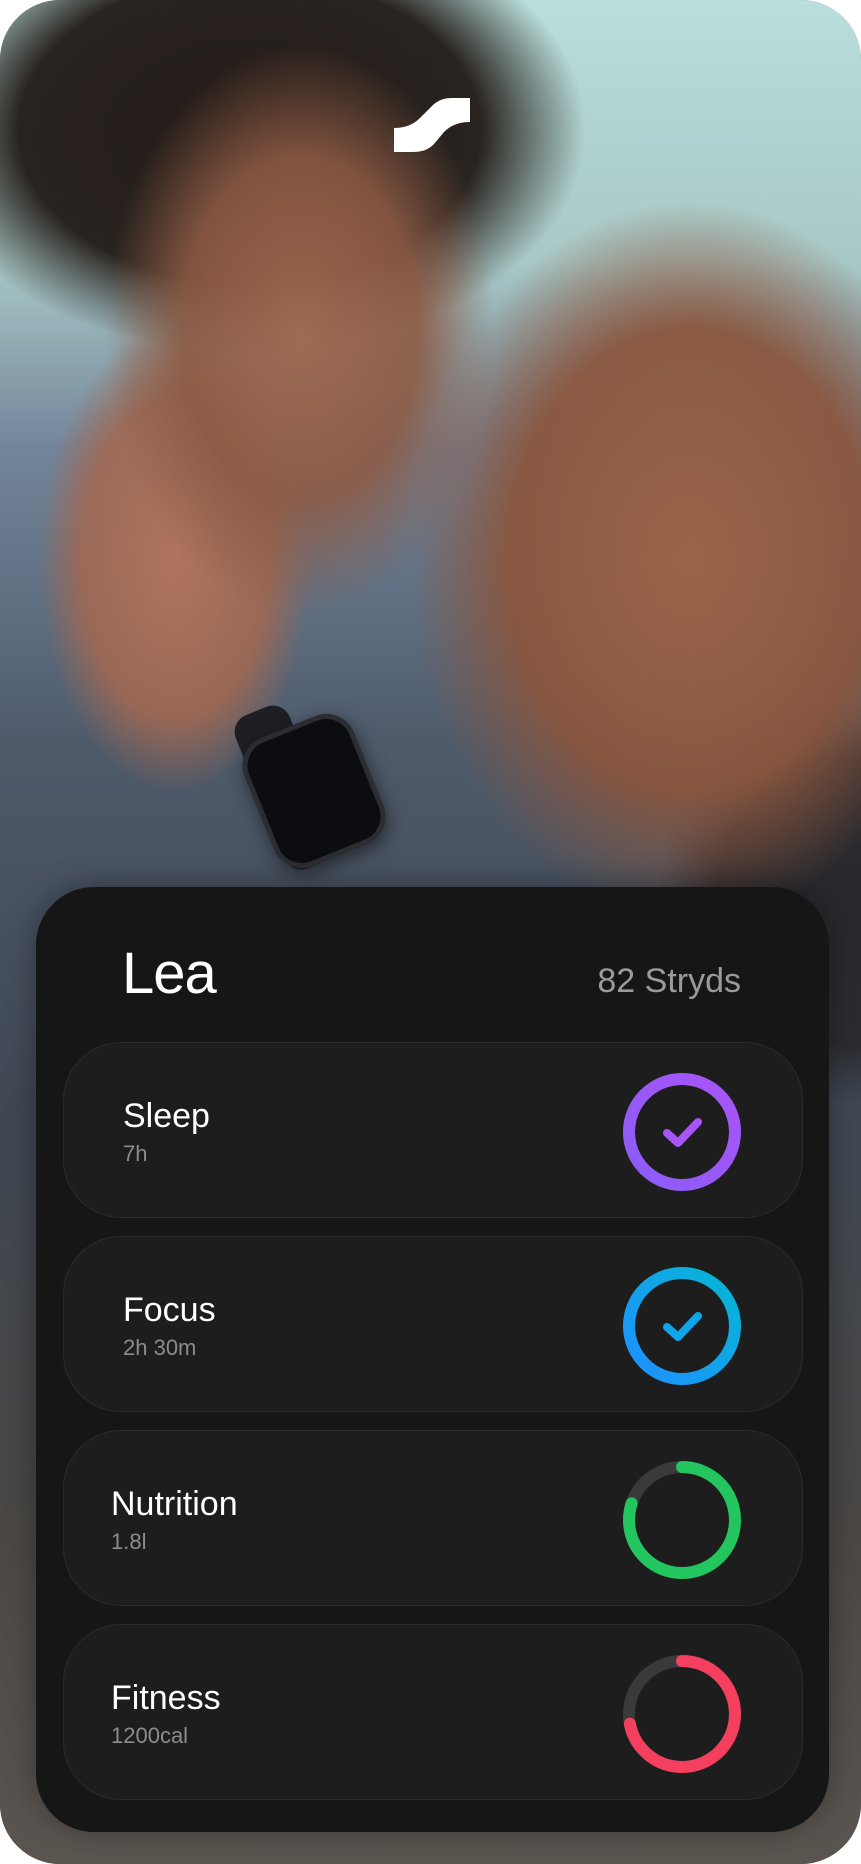  Describe the element at coordinates (433, 1518) in the screenshot. I see `metric-nutrition: Nutrition 1.8l` at that location.